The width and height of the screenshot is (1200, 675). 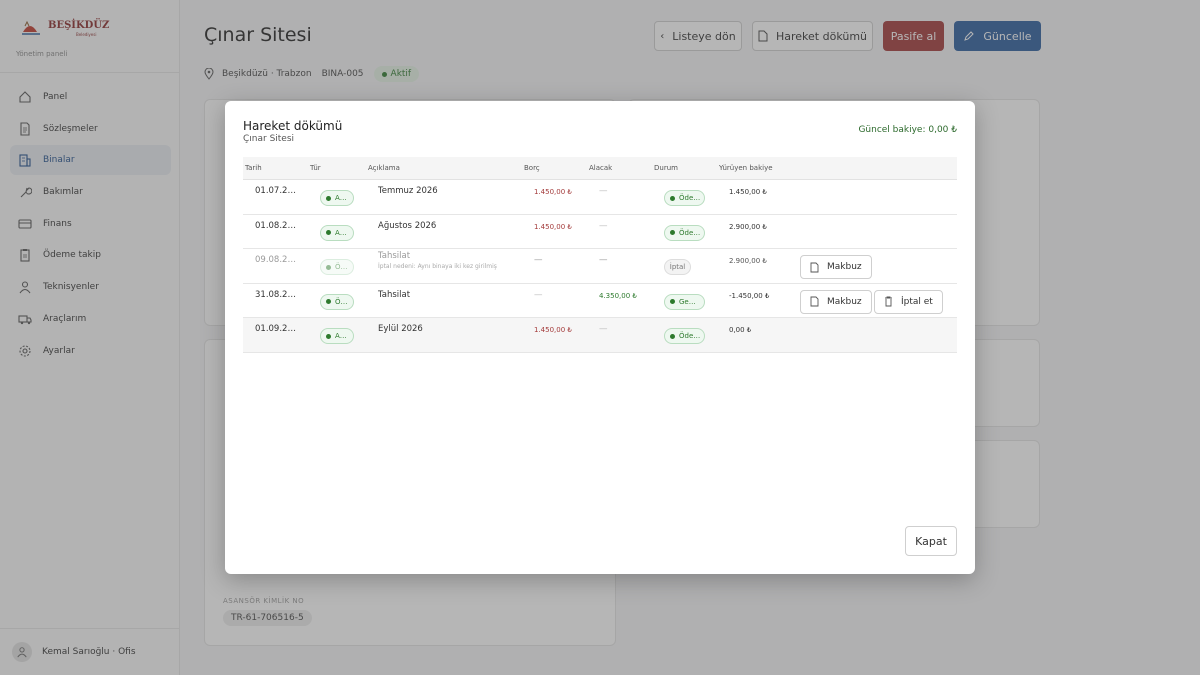 What do you see at coordinates (407, 225) in the screenshot?
I see `row-description: Ağustos 2026` at bounding box center [407, 225].